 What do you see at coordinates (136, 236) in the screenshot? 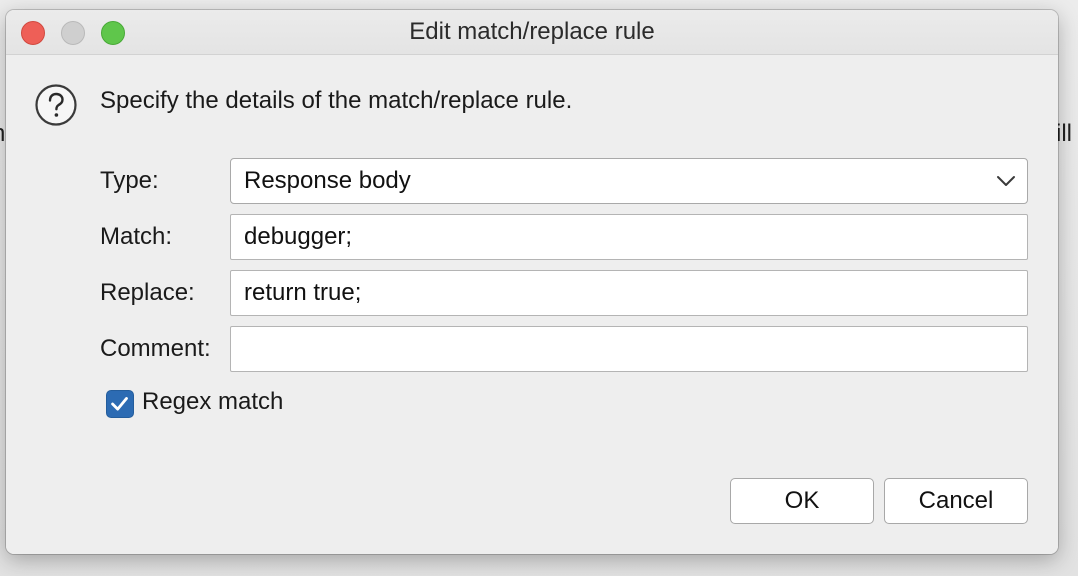
I see `match-label: Match:` at bounding box center [136, 236].